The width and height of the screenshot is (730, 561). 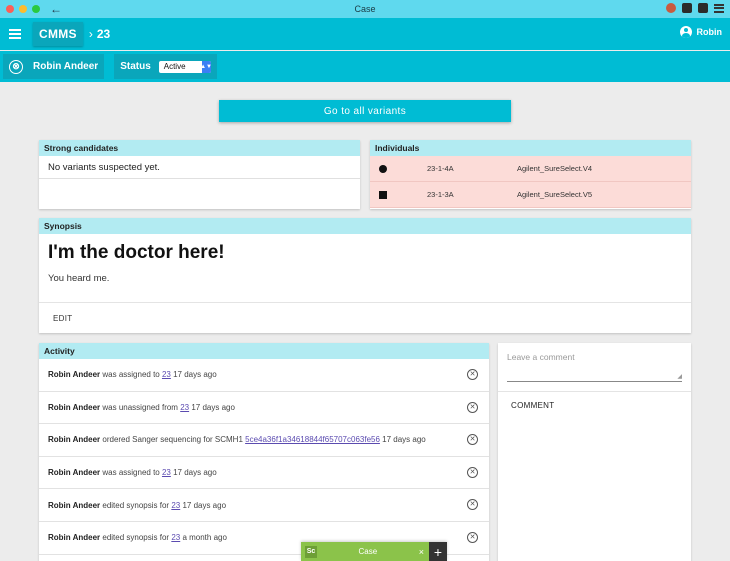 I want to click on extension-icon, so click(x=671, y=8).